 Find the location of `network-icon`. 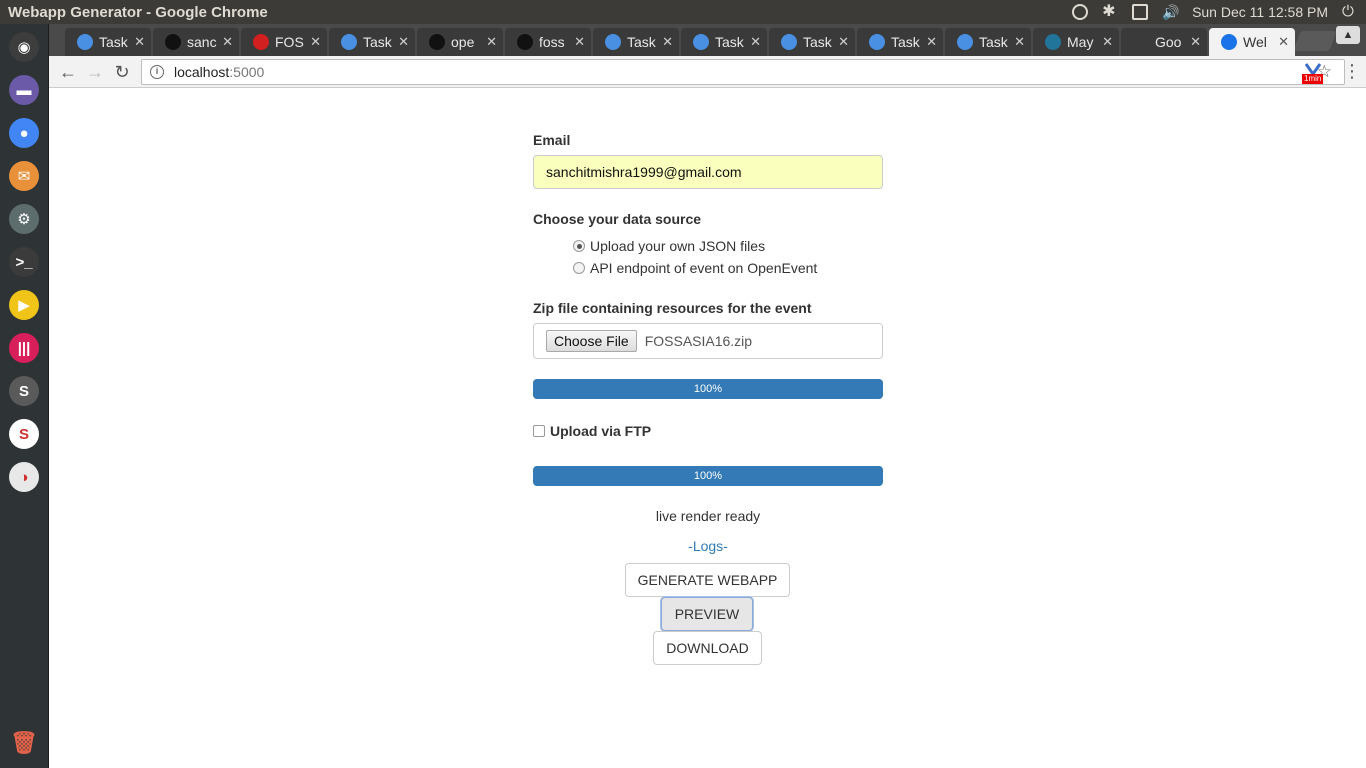

network-icon is located at coordinates (1080, 12).